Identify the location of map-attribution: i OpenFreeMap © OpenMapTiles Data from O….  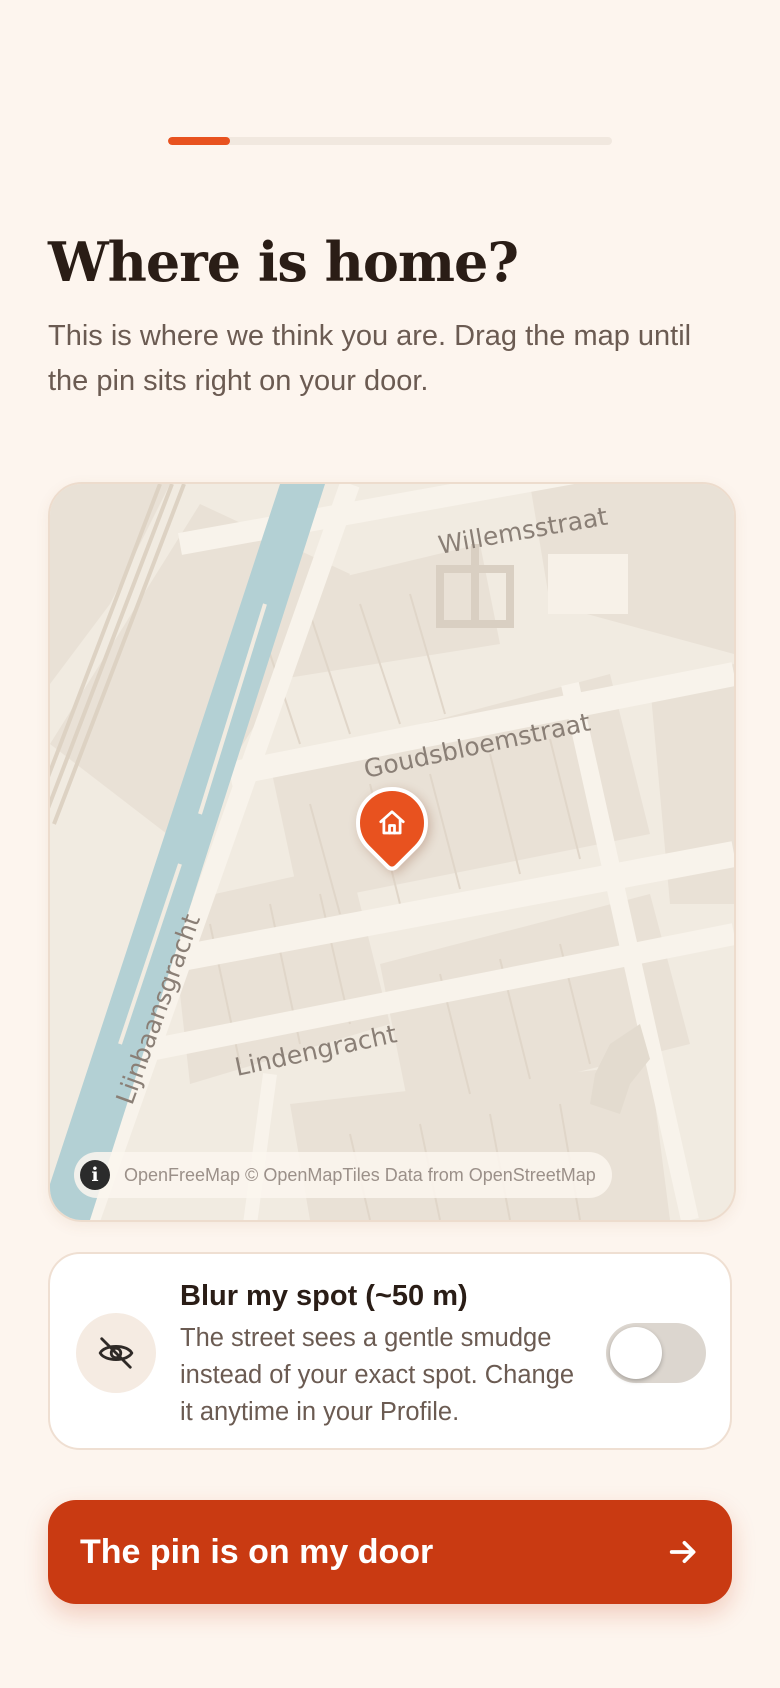
(343, 1175).